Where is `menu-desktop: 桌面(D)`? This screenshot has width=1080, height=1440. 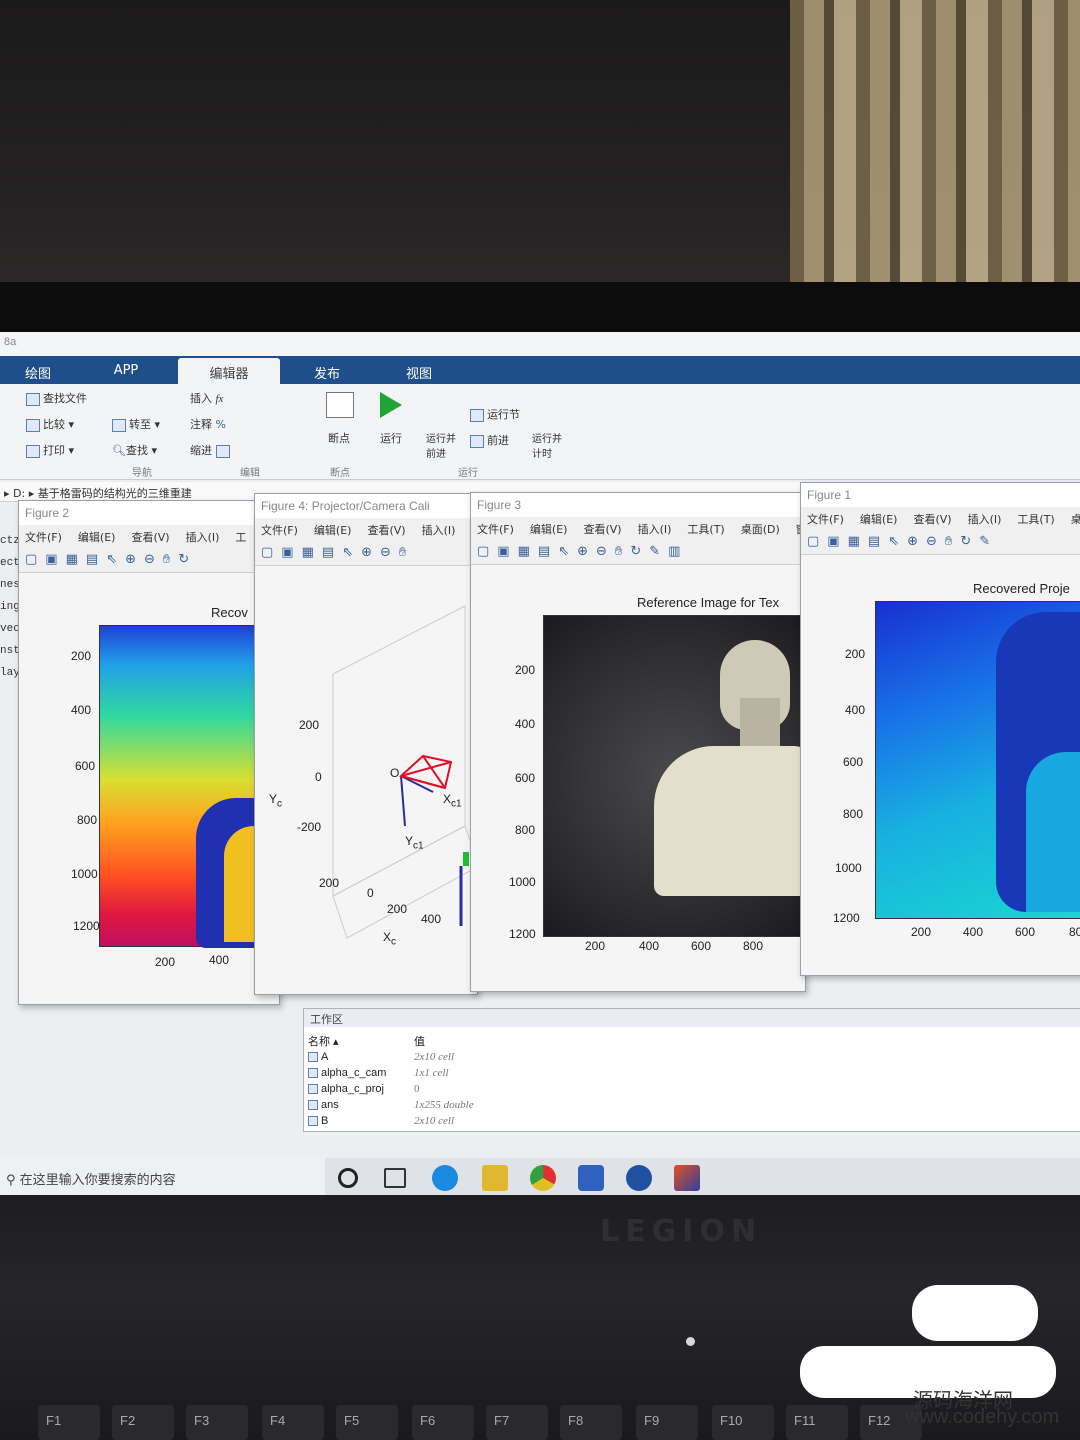
menu-desktop: 桌面(D) is located at coordinates (760, 529).